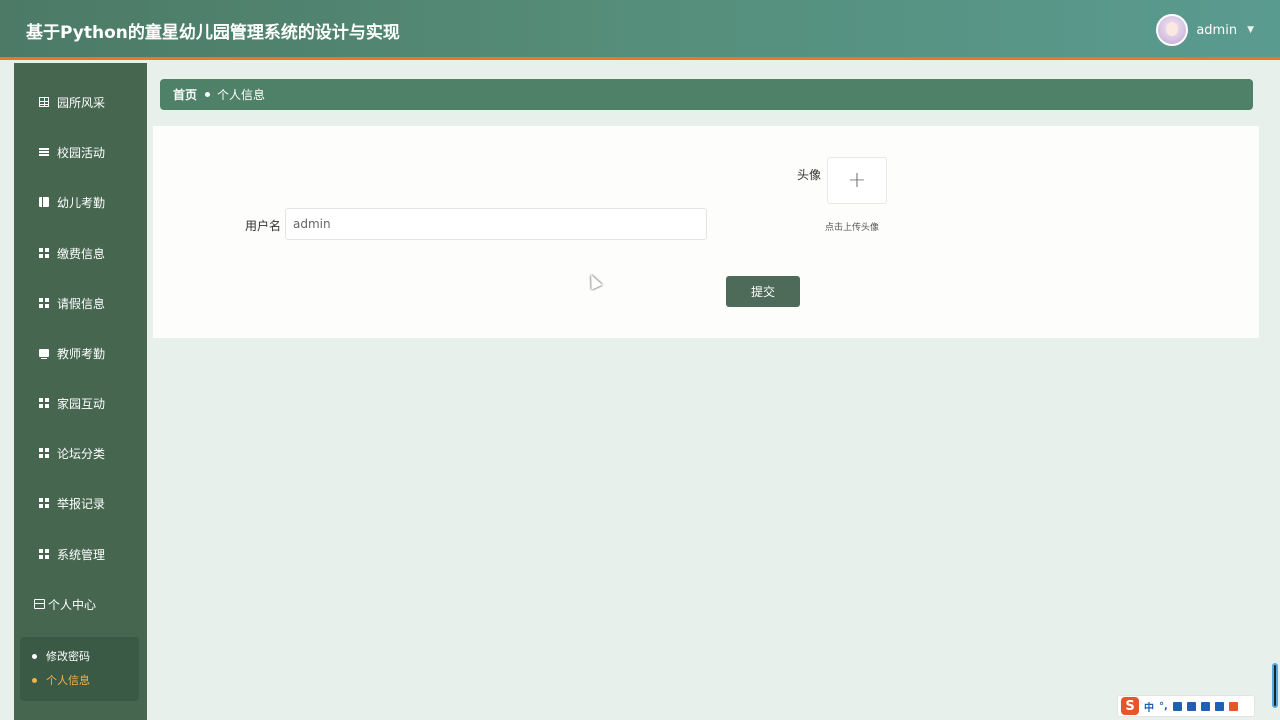 This screenshot has width=1280, height=720. I want to click on sidebar-item-label: 个人中心, so click(72, 604).